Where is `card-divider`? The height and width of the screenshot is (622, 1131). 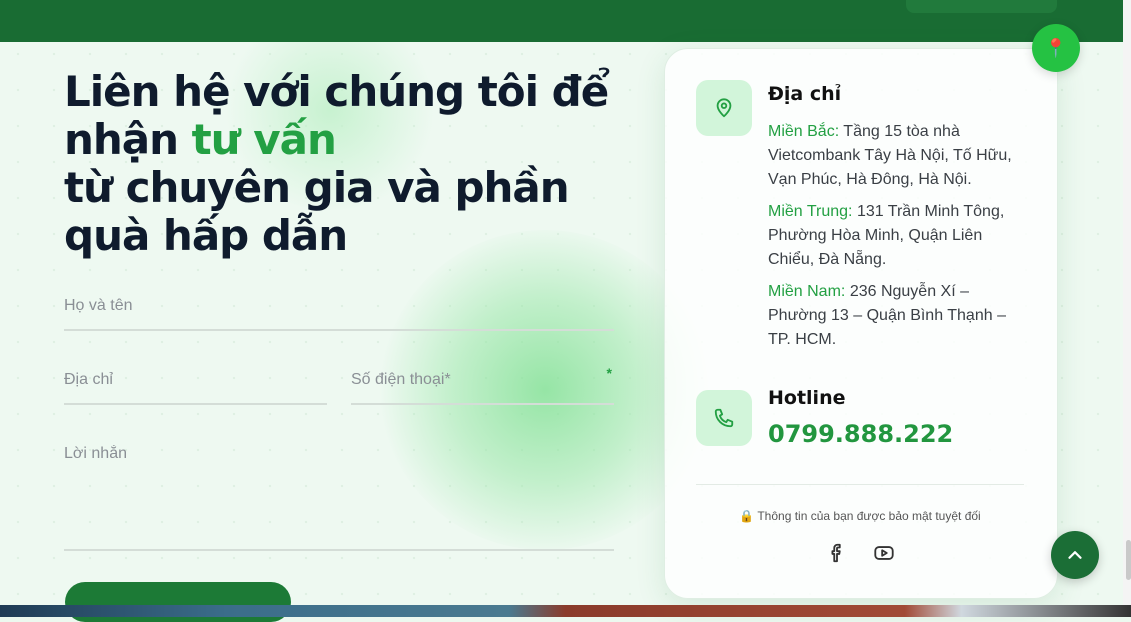 card-divider is located at coordinates (860, 484).